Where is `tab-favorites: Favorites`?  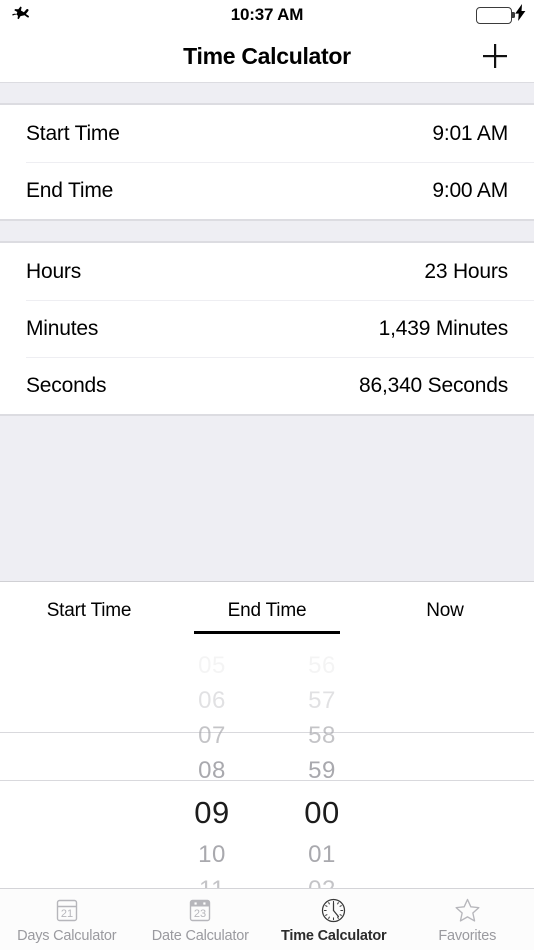
tab-favorites: Favorites is located at coordinates (467, 919).